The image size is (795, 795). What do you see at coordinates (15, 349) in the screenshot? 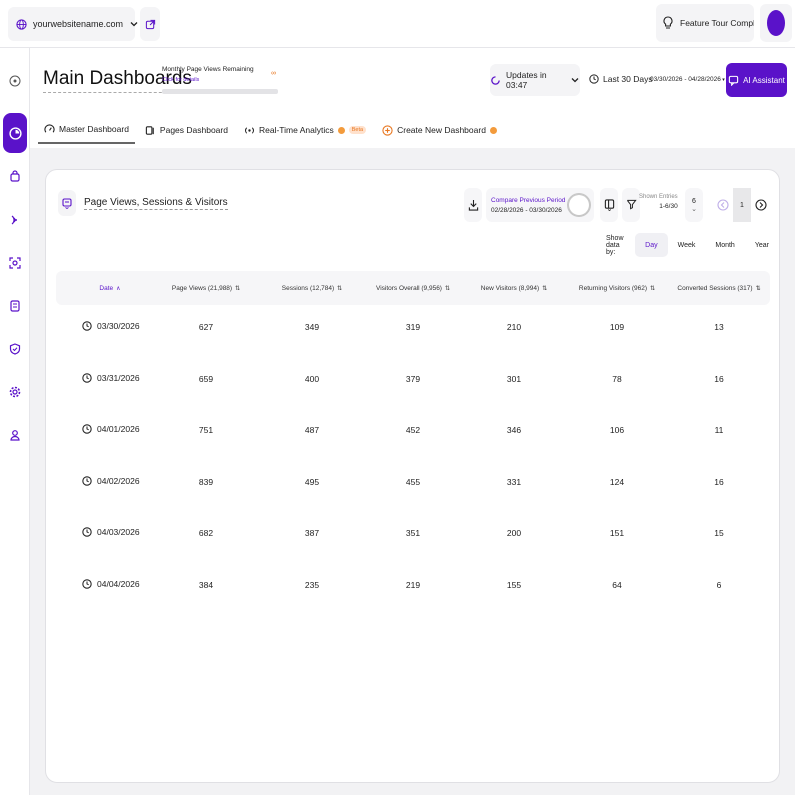
I see `rail-item-security` at bounding box center [15, 349].